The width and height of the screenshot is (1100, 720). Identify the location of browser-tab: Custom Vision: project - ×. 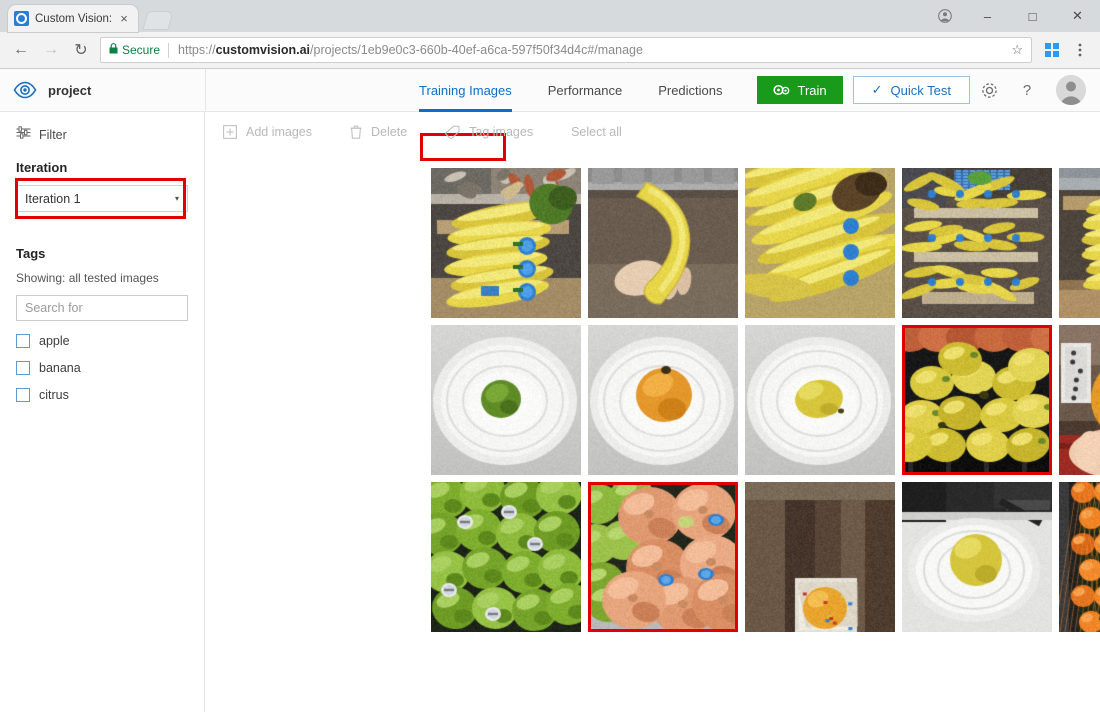
(73, 18).